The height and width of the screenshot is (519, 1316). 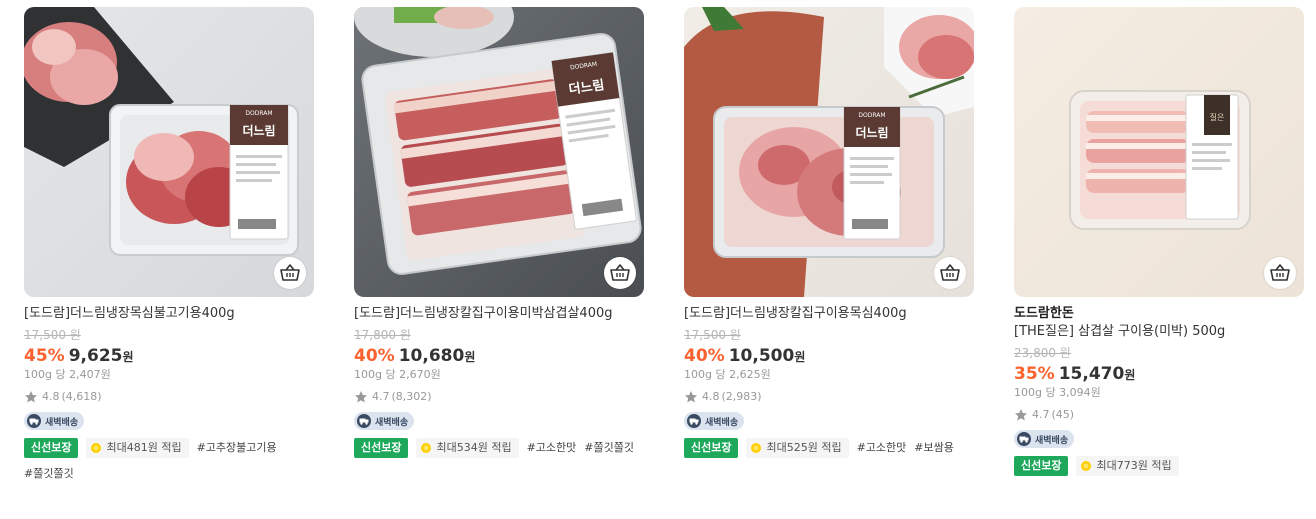 I want to click on price-row: 45% 9,625원, so click(x=169, y=356).